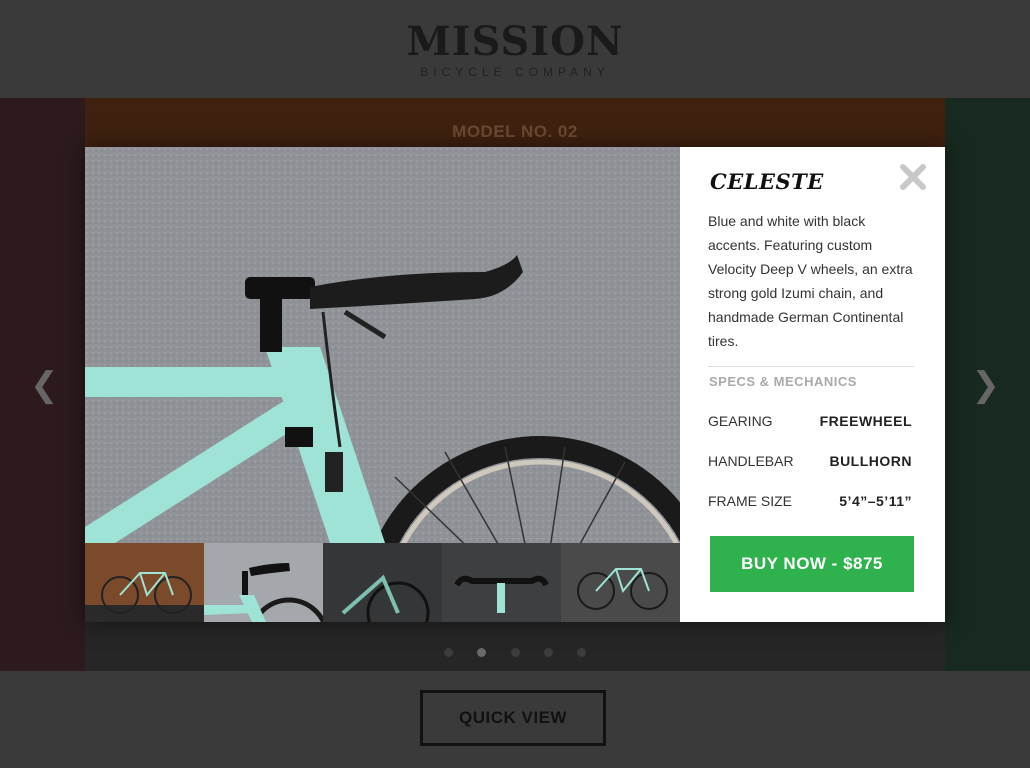 The height and width of the screenshot is (768, 1030). Describe the element at coordinates (515, 41) in the screenshot. I see `brand-logo: MISSION` at that location.